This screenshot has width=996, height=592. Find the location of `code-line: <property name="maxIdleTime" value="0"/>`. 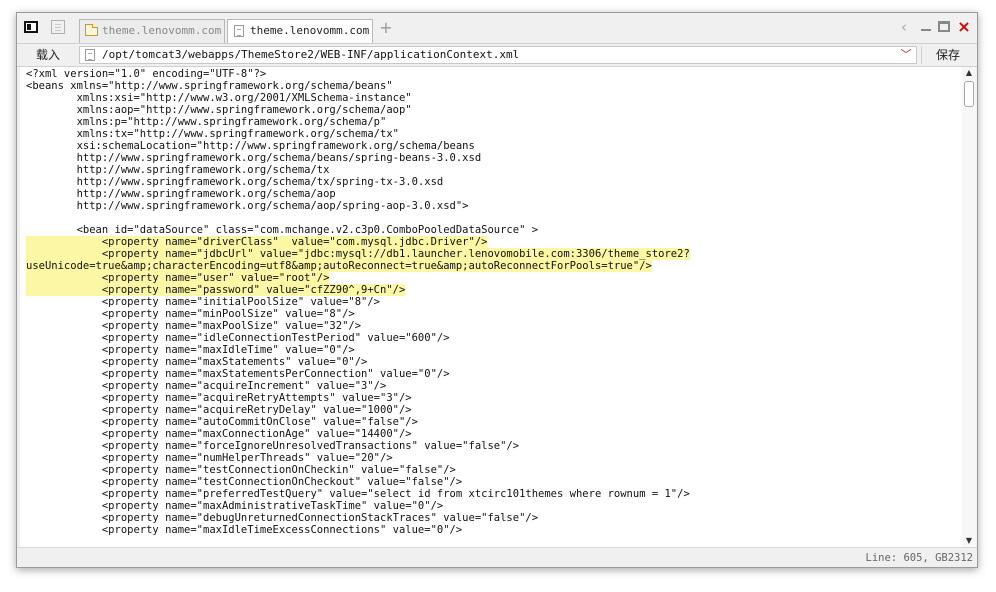

code-line: <property name="maxIdleTime" value="0"/> is located at coordinates (358, 350).